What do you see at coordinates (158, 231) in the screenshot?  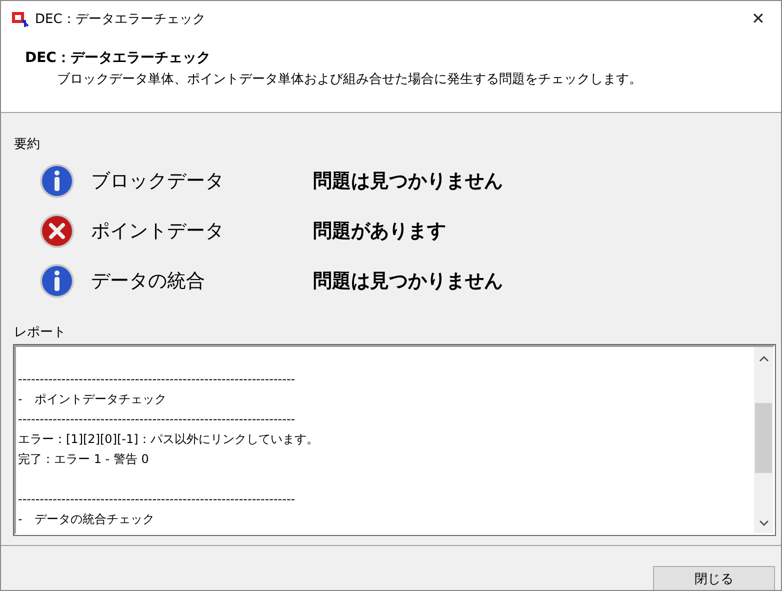 I see `summary-name: ポイントデータ` at bounding box center [158, 231].